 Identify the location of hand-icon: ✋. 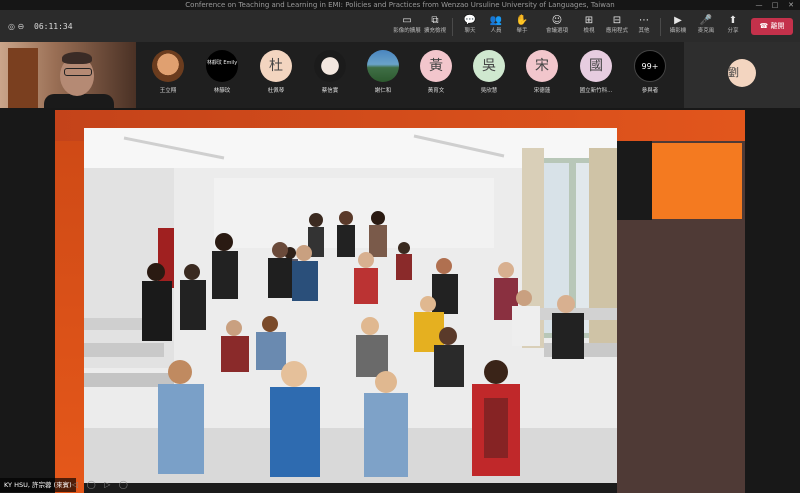
(522, 20).